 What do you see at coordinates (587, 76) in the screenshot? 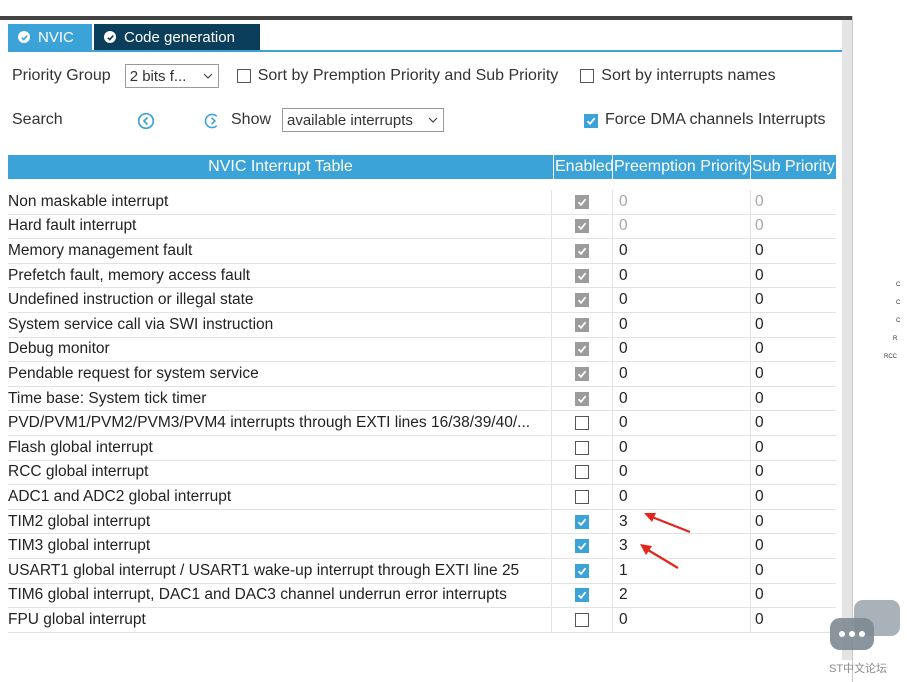
I see `sort-names-checkbox` at bounding box center [587, 76].